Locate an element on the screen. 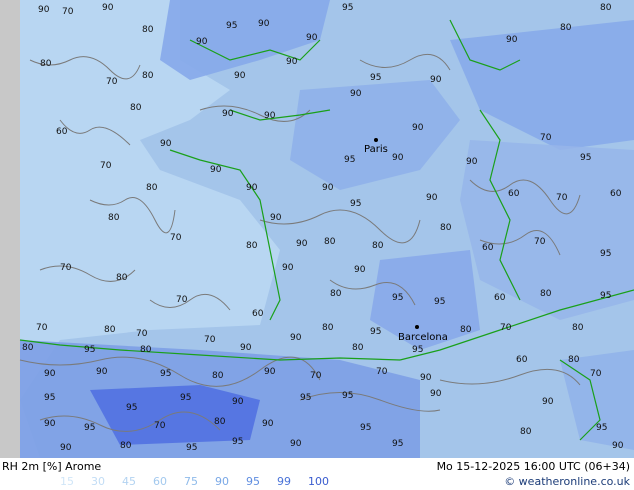 This screenshot has width=634, height=490. city-marker-paris is located at coordinates (376, 140).